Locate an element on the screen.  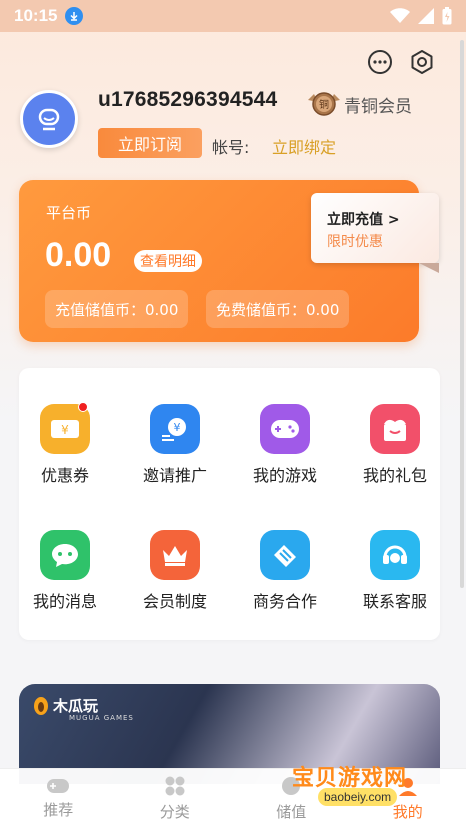
grid-item-membership: 会员制度 is located at coordinates (175, 571).